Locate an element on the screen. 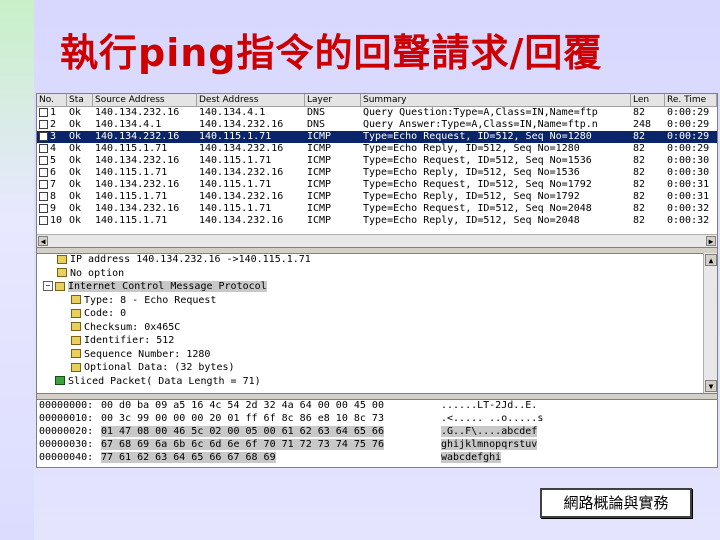  tree-node: No option is located at coordinates (370, 274).